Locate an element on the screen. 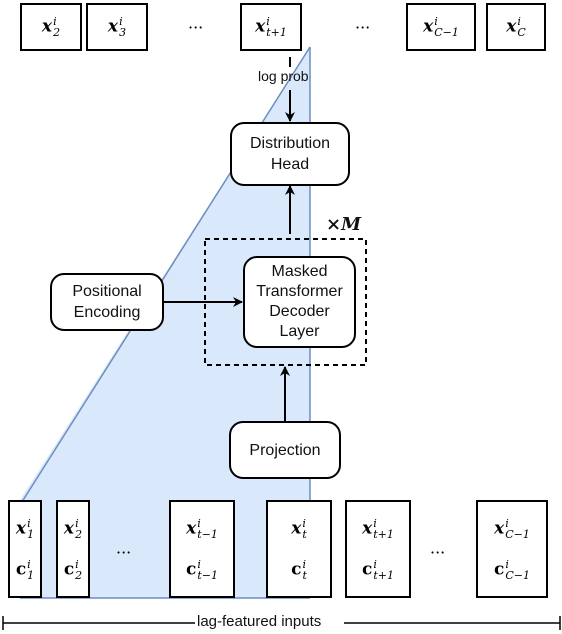 Image resolution: width=562 pixels, height=634 pixels. output-ellipsis-left: ··· is located at coordinates (196, 27).